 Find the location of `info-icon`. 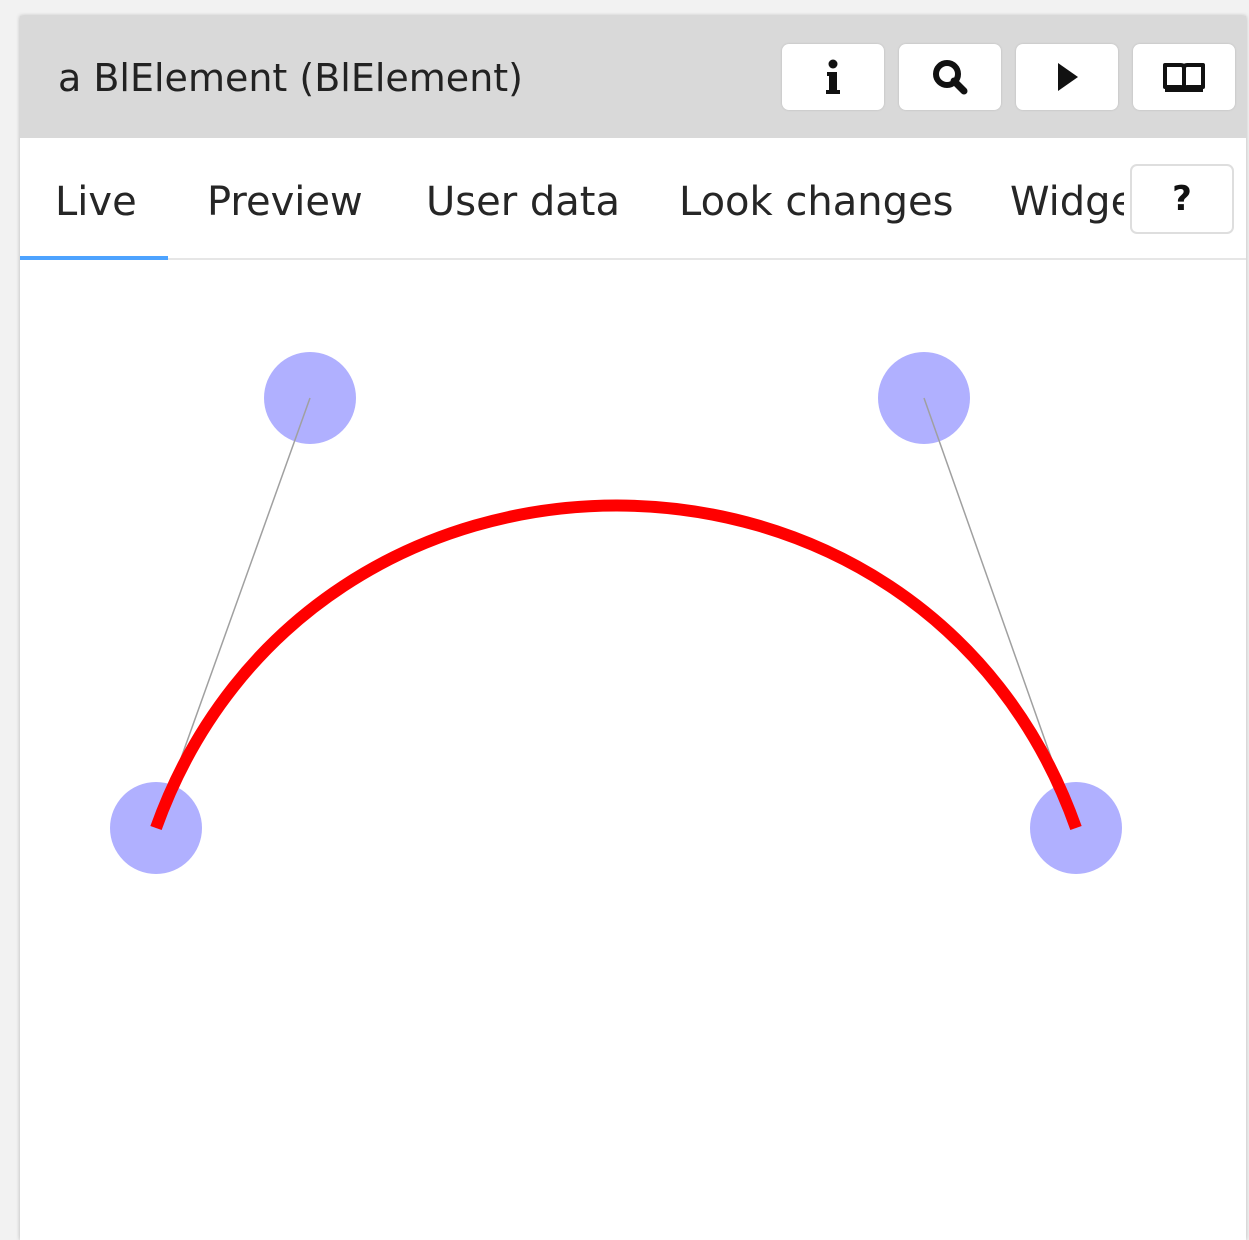

info-icon is located at coordinates (833, 76).